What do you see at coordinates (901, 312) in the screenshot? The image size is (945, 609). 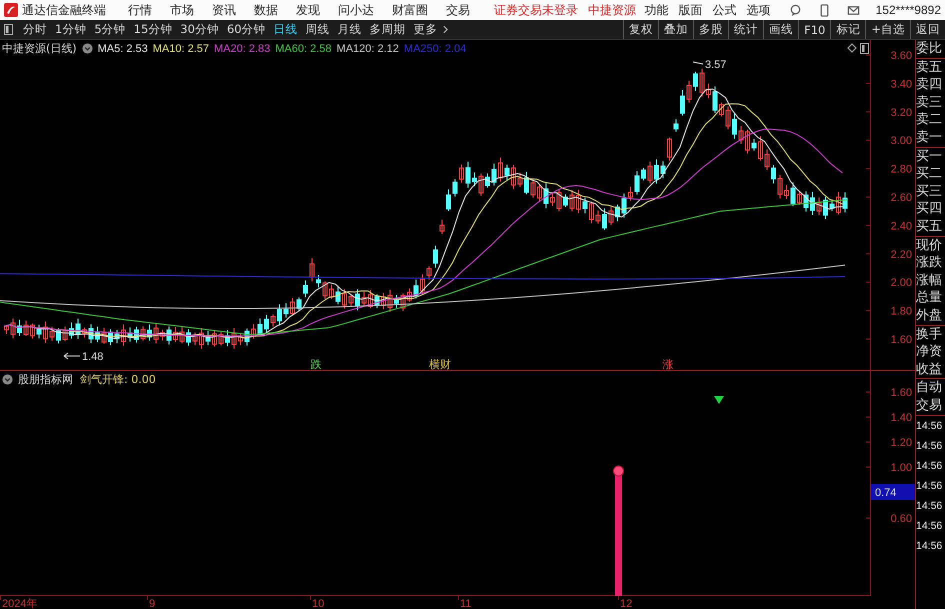 I see `price-tick: 1.80` at bounding box center [901, 312].